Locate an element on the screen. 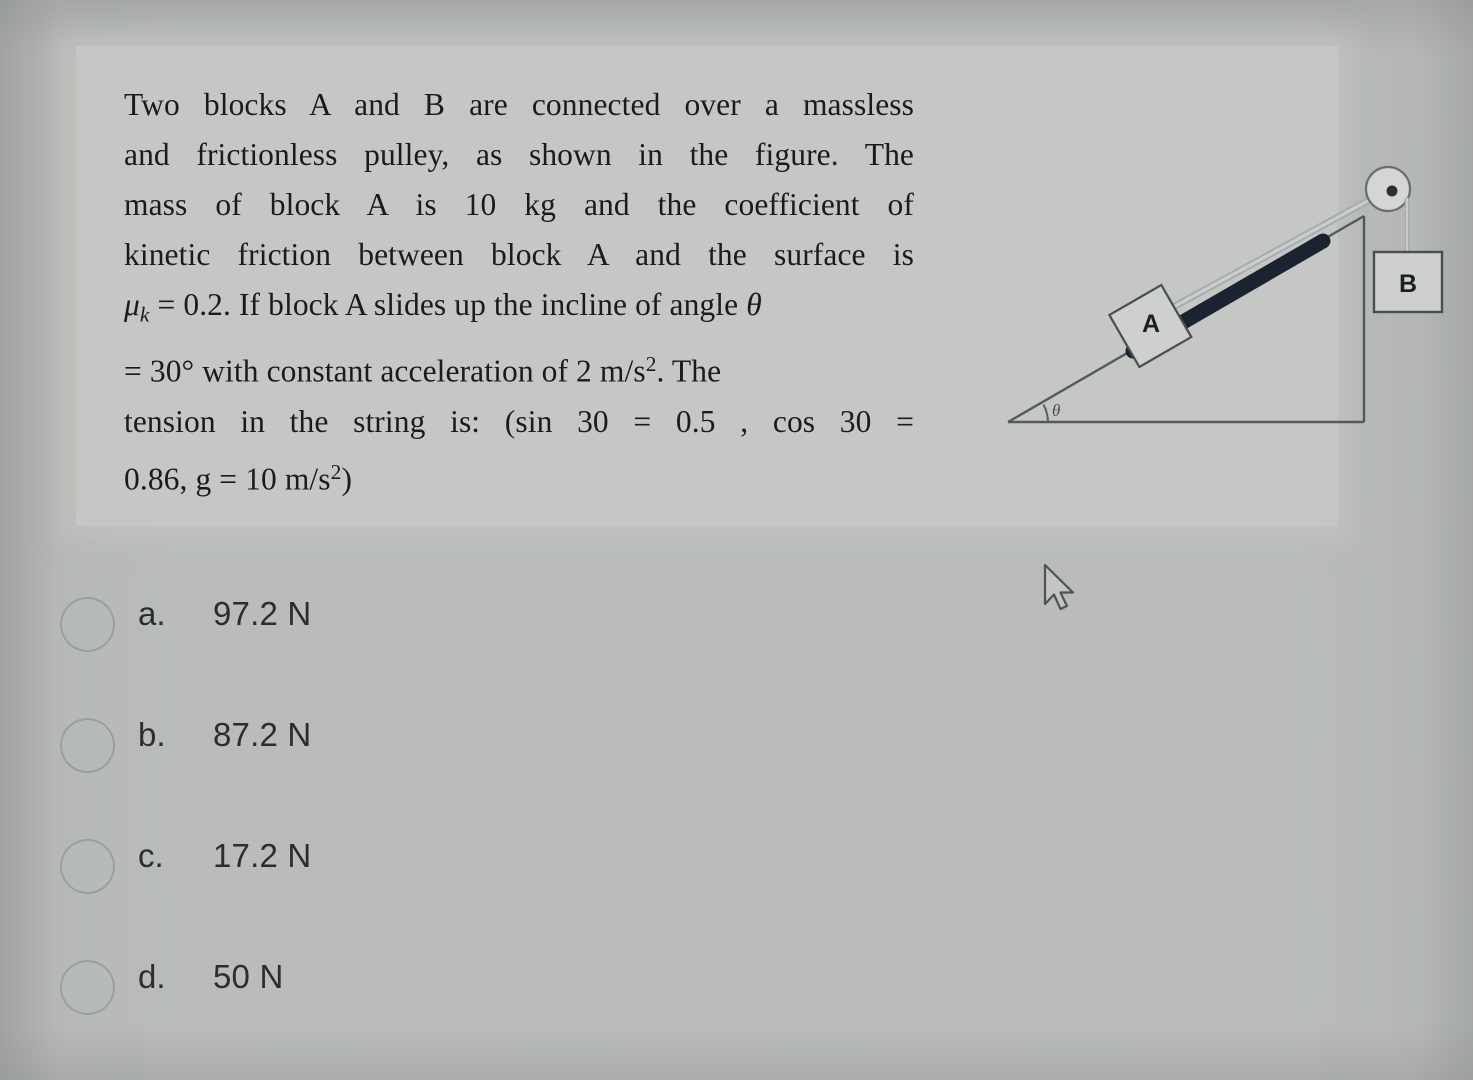 The width and height of the screenshot is (1473, 1080). option-value-d: 50 N is located at coordinates (248, 976).